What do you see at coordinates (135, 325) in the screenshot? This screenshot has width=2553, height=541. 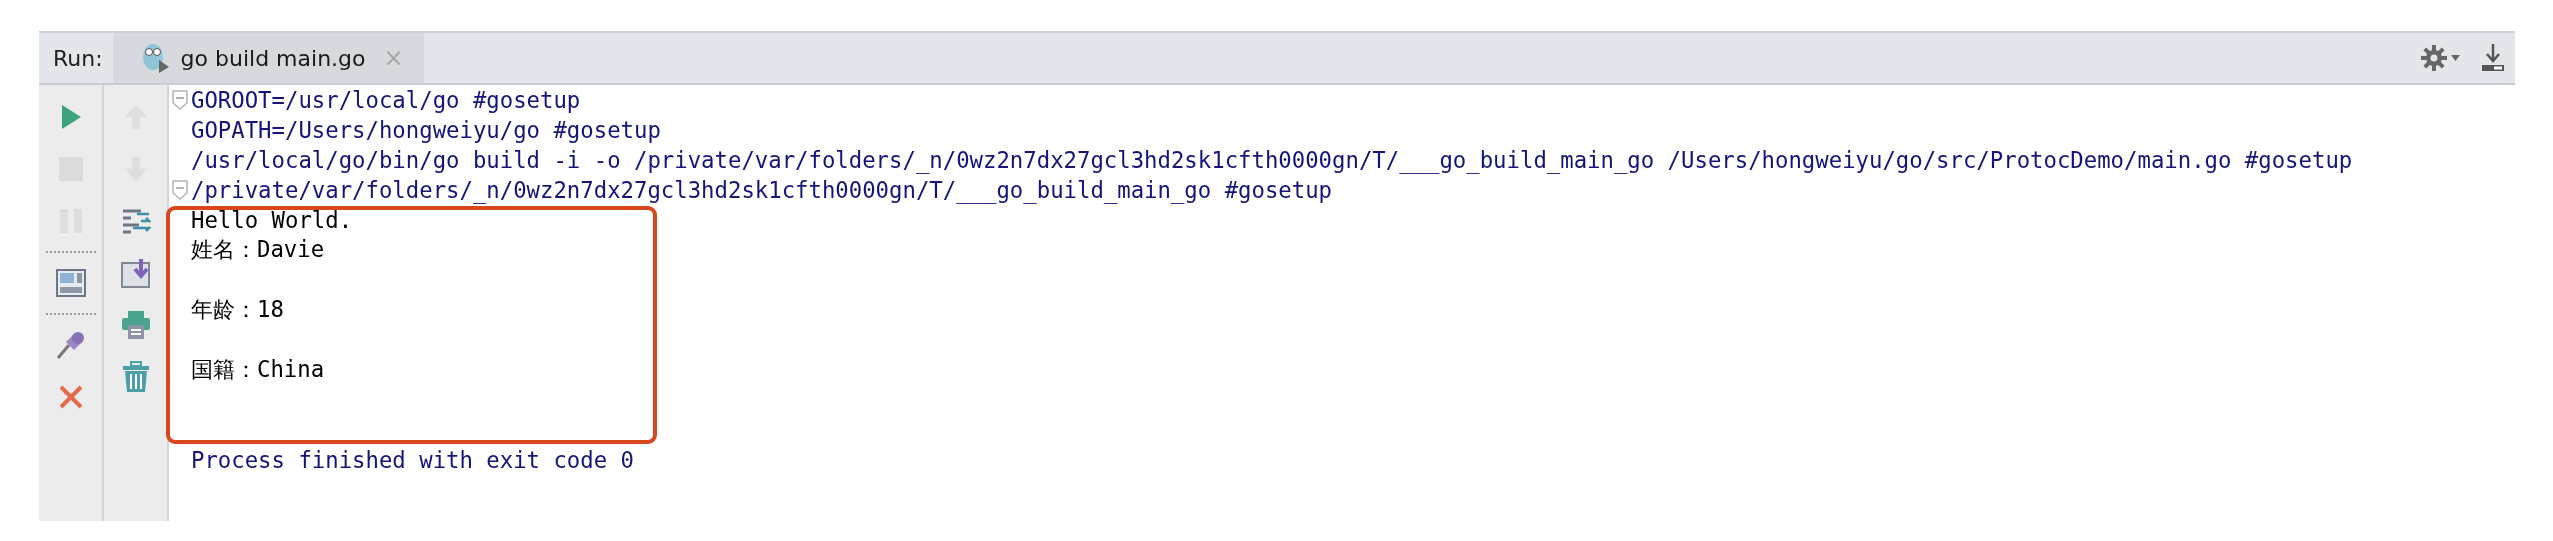 I see `print-icon` at bounding box center [135, 325].